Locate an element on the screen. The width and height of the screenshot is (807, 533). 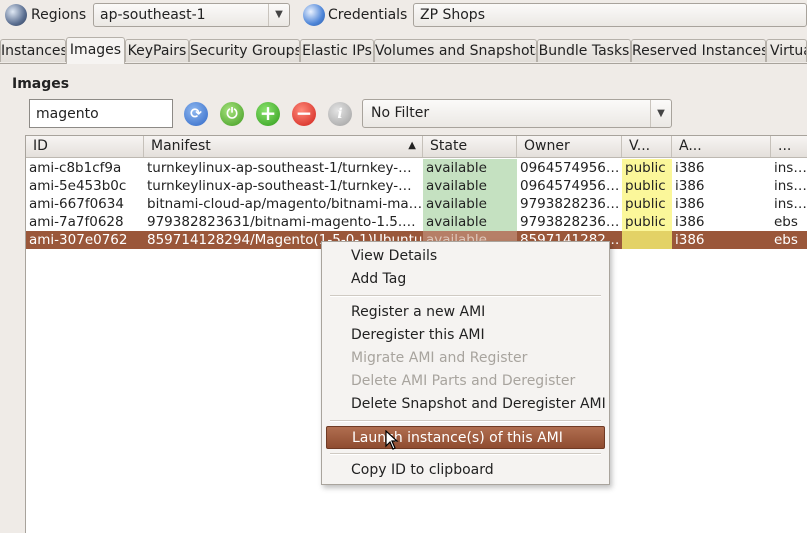
tab-volumes-and-snapshots: Volumes and Snapshots is located at coordinates (455, 50).